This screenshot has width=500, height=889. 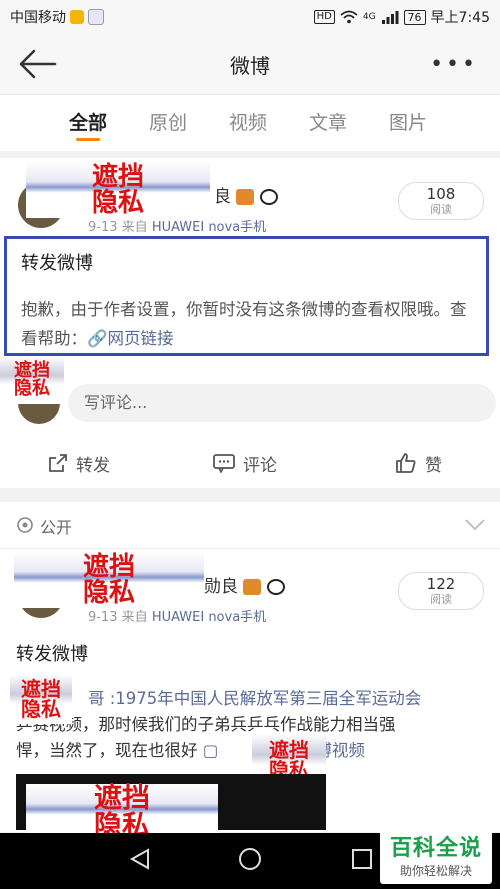 What do you see at coordinates (408, 123) in the screenshot?
I see `tab-image: 图片` at bounding box center [408, 123].